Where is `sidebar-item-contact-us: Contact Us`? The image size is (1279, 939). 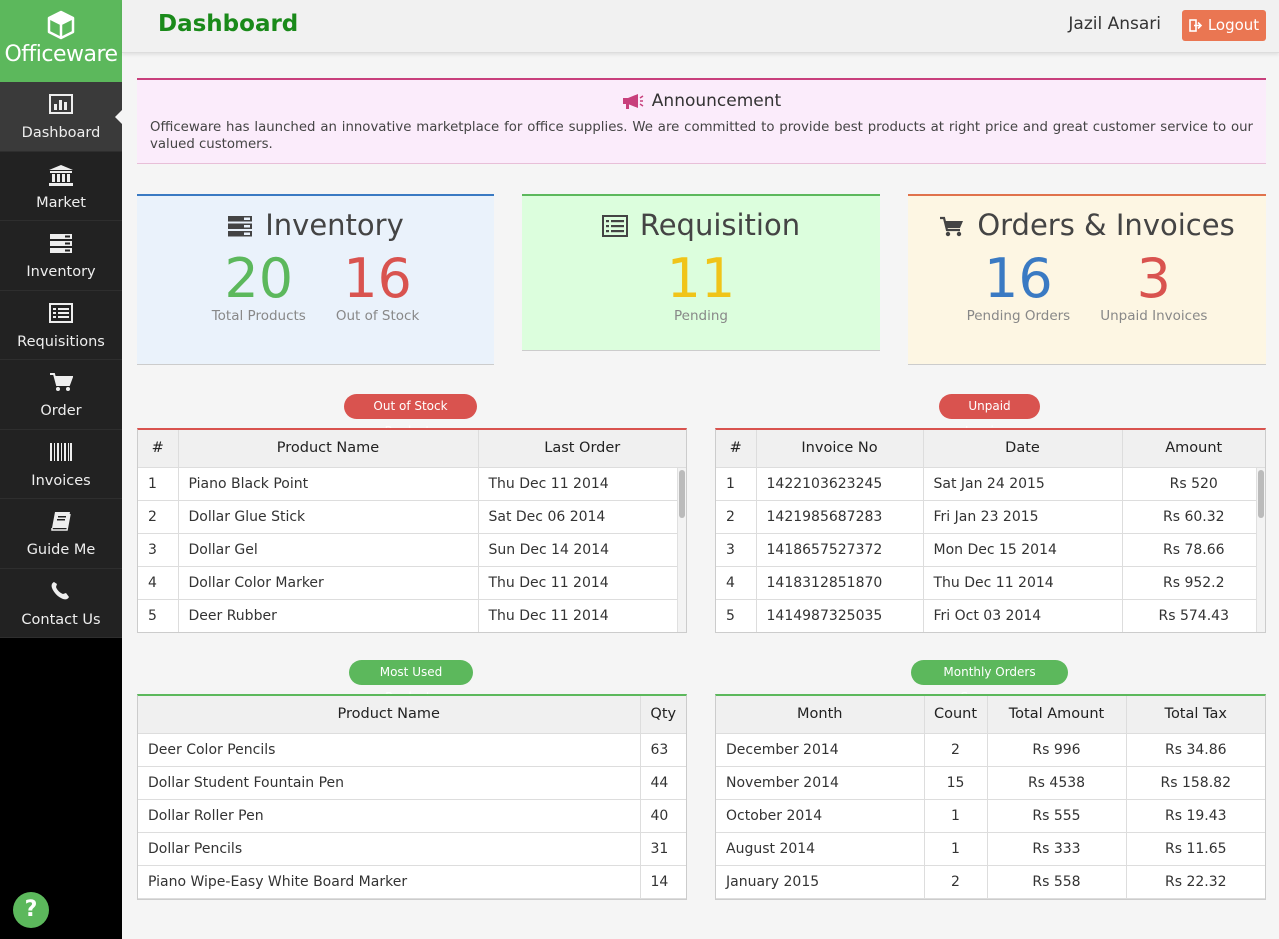 sidebar-item-contact-us: Contact Us is located at coordinates (61, 603).